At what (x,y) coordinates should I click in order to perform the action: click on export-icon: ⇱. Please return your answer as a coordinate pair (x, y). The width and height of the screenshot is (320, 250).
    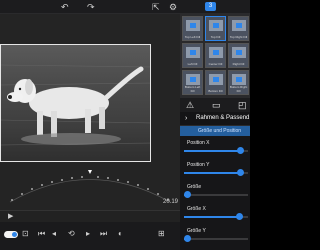
    Looking at the image, I should click on (156, 7).